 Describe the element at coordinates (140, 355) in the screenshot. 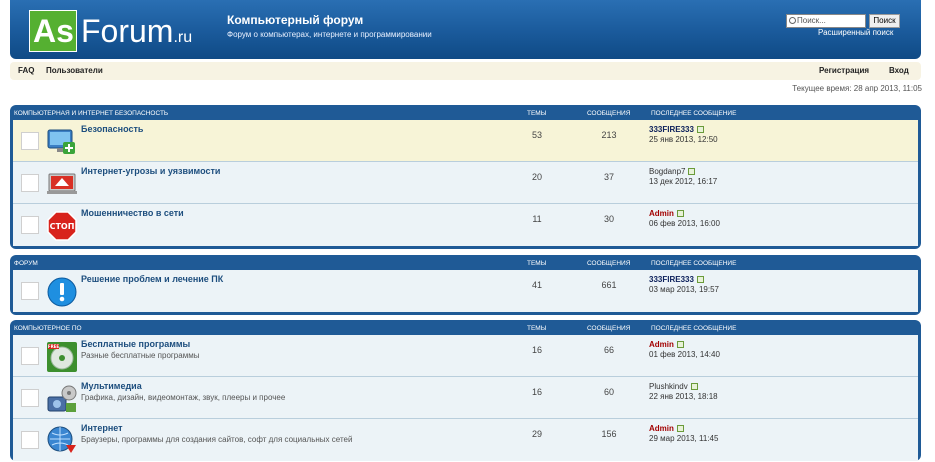

I see `forum-description: Разные бесплатные программы` at that location.